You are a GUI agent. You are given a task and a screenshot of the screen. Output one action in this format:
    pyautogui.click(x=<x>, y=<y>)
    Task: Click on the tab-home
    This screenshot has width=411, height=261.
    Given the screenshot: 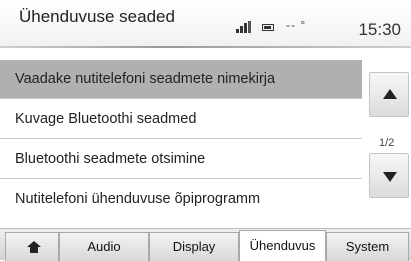 What is the action you would take?
    pyautogui.click(x=32, y=246)
    